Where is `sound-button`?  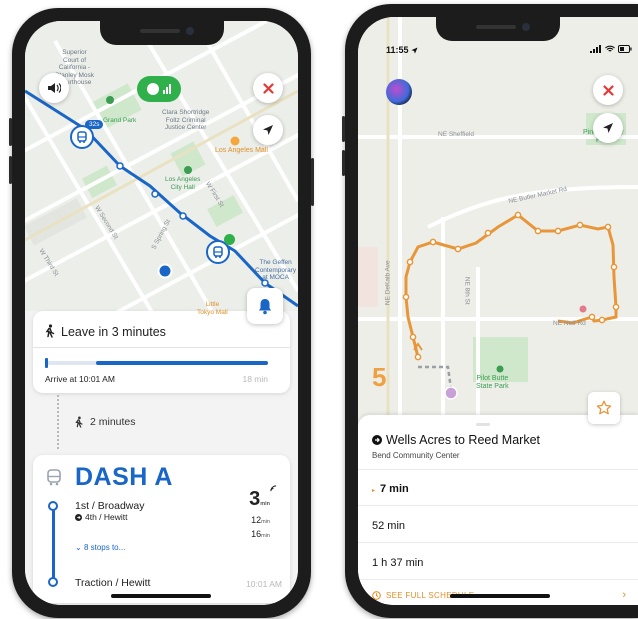 sound-button is located at coordinates (54, 88).